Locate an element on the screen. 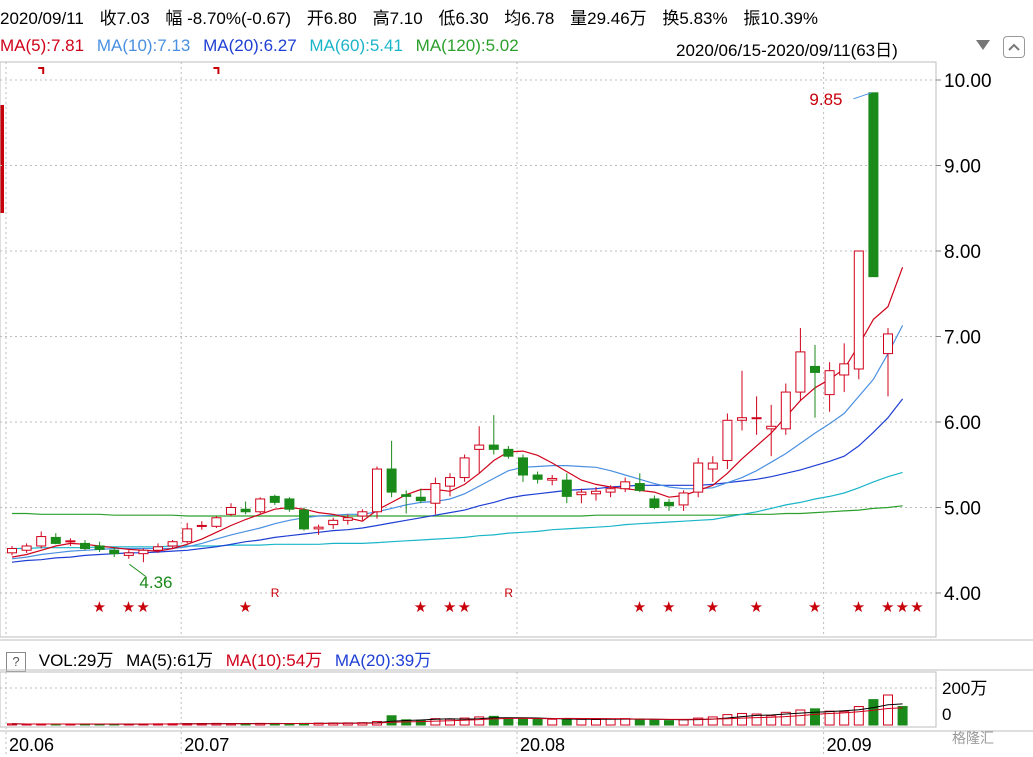 This screenshot has height=757, width=1033. date-axis: 20.06 20.07 20.08 20.09 is located at coordinates (440, 745).